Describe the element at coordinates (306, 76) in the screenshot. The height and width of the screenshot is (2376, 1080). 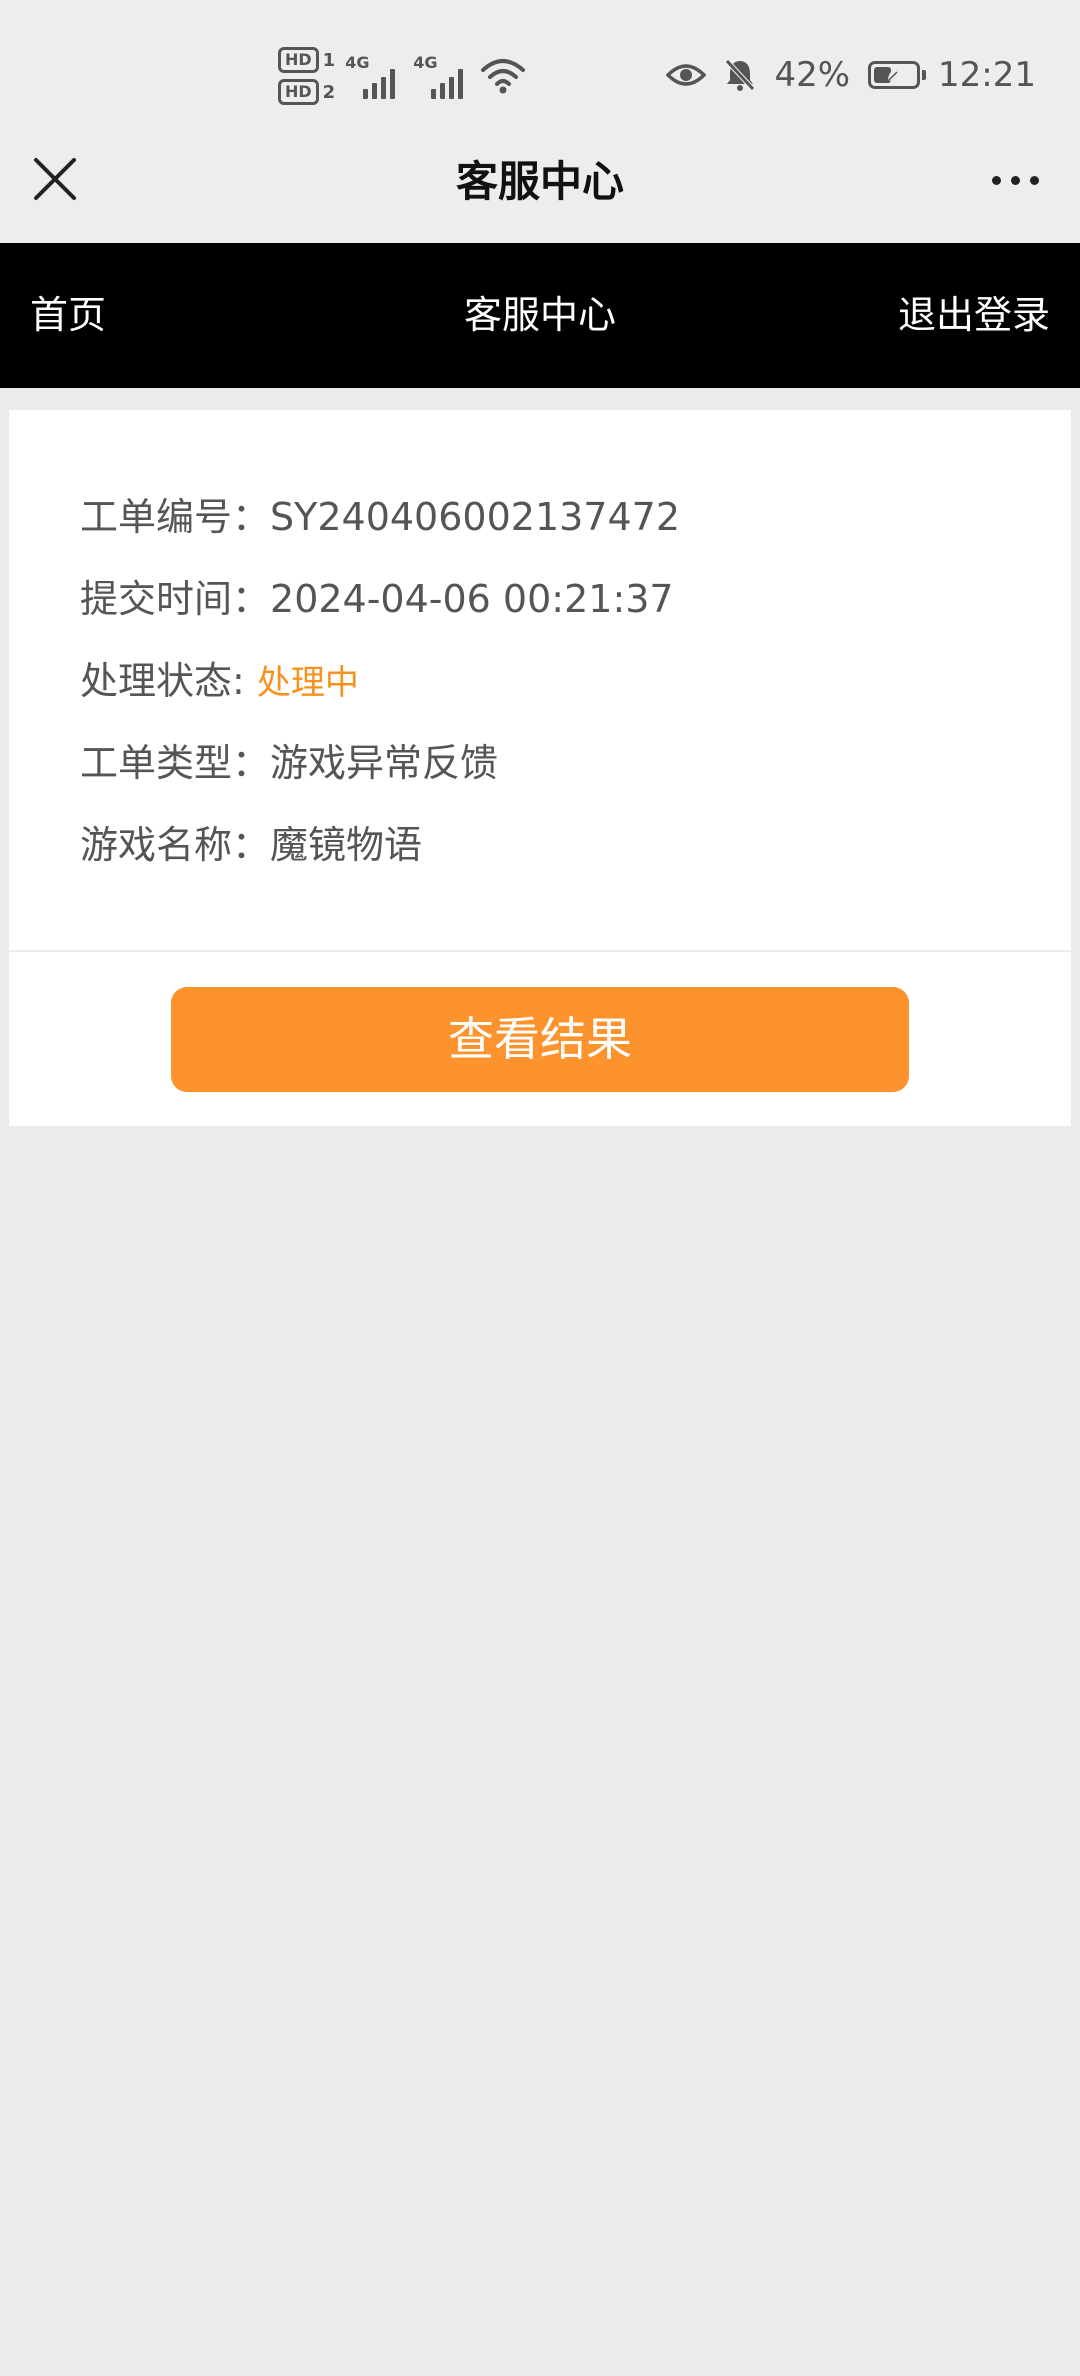
I see `hd-indicator: HD 1 HD 2` at that location.